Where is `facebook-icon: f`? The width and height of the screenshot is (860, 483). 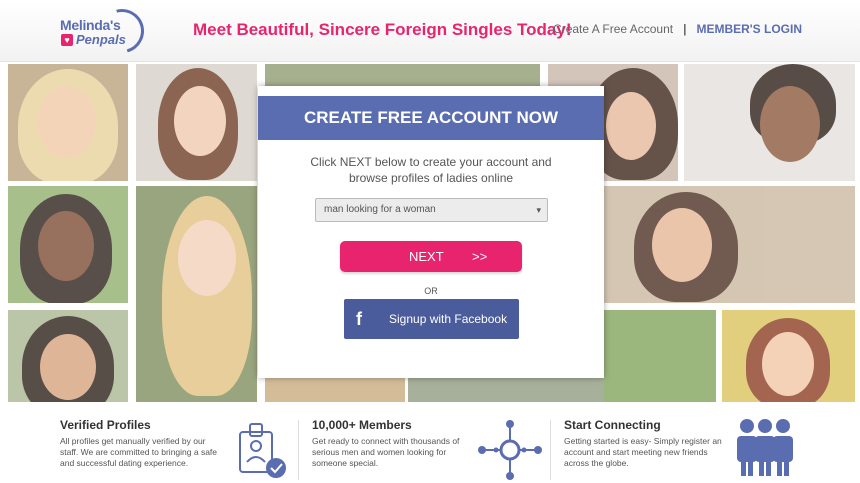
facebook-icon: f is located at coordinates (359, 319).